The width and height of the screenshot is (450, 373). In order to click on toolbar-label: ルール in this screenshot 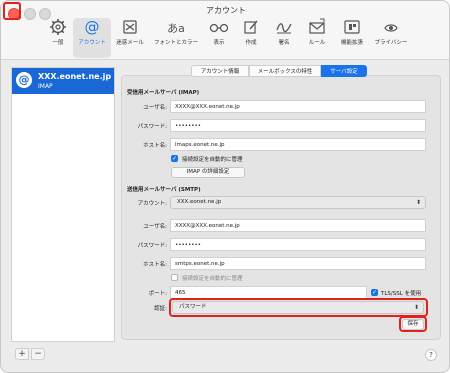, I will do `click(317, 43)`.